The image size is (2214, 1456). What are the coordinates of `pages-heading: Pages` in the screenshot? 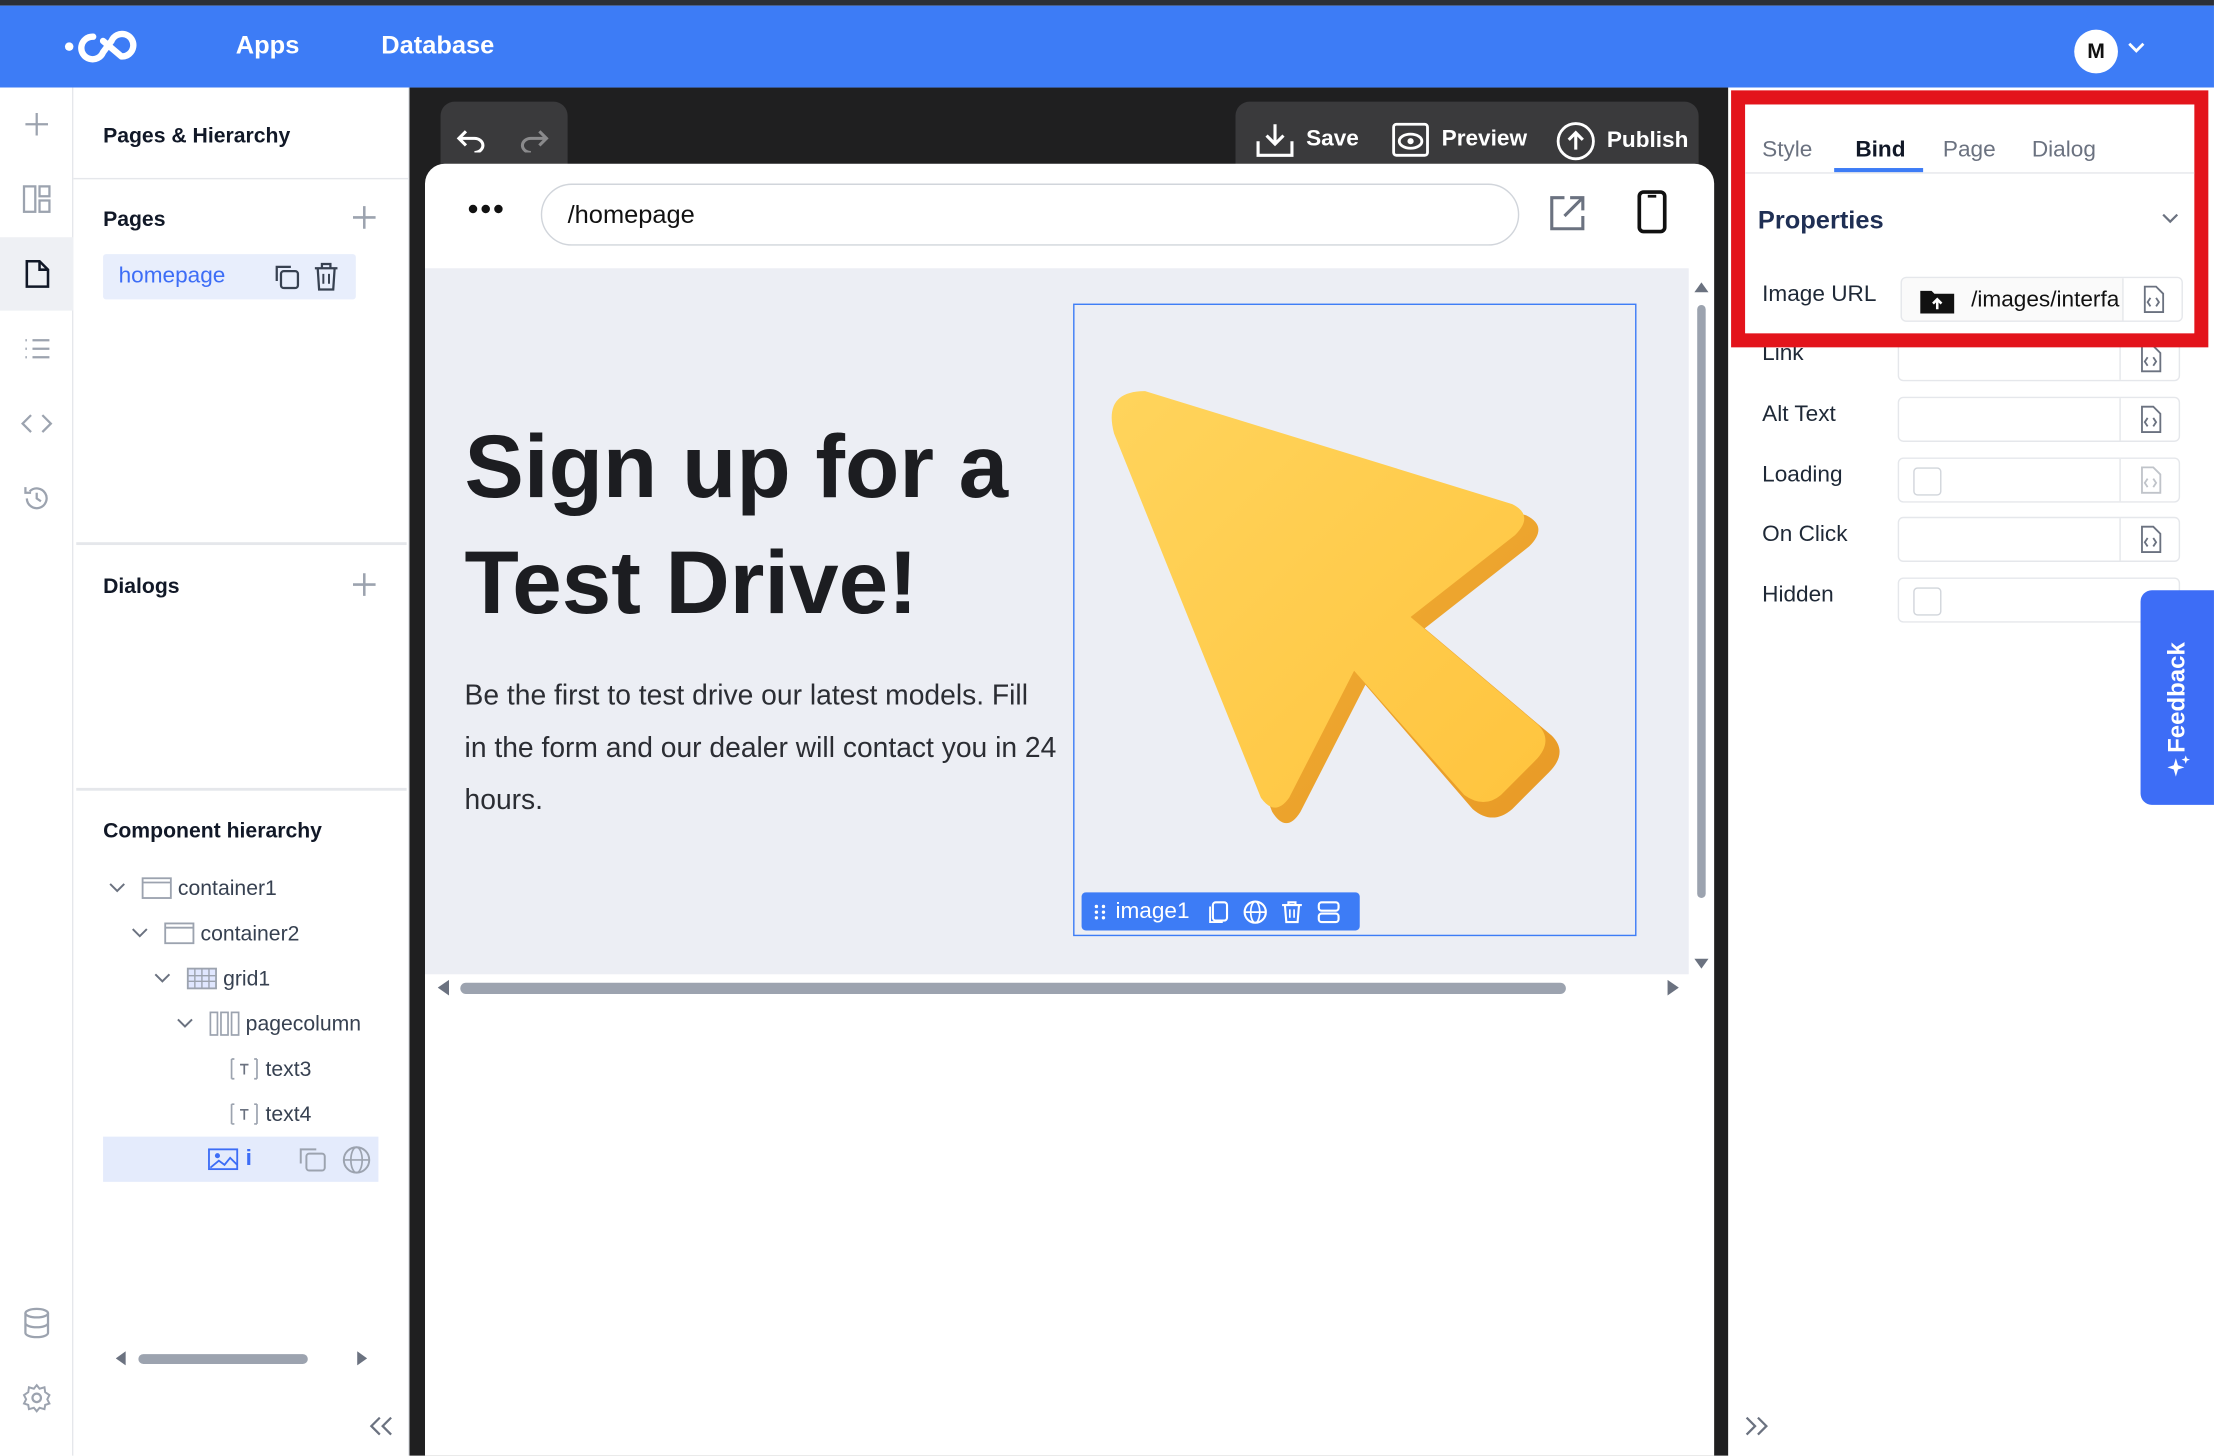 It's located at (134, 219).